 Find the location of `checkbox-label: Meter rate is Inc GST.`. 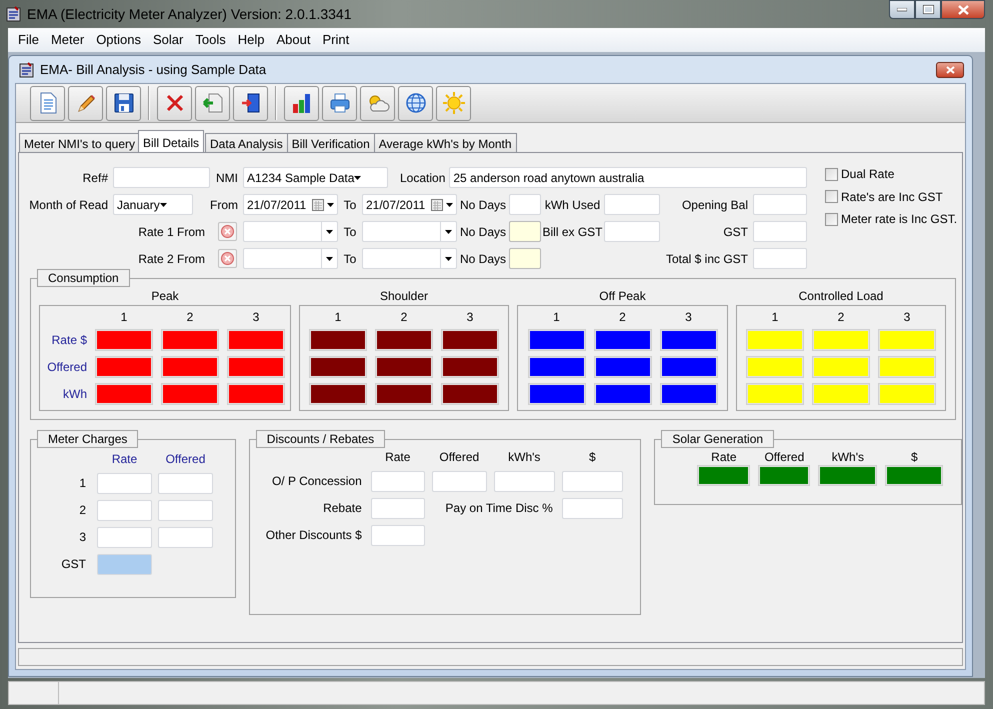

checkbox-label: Meter rate is Inc GST. is located at coordinates (899, 219).